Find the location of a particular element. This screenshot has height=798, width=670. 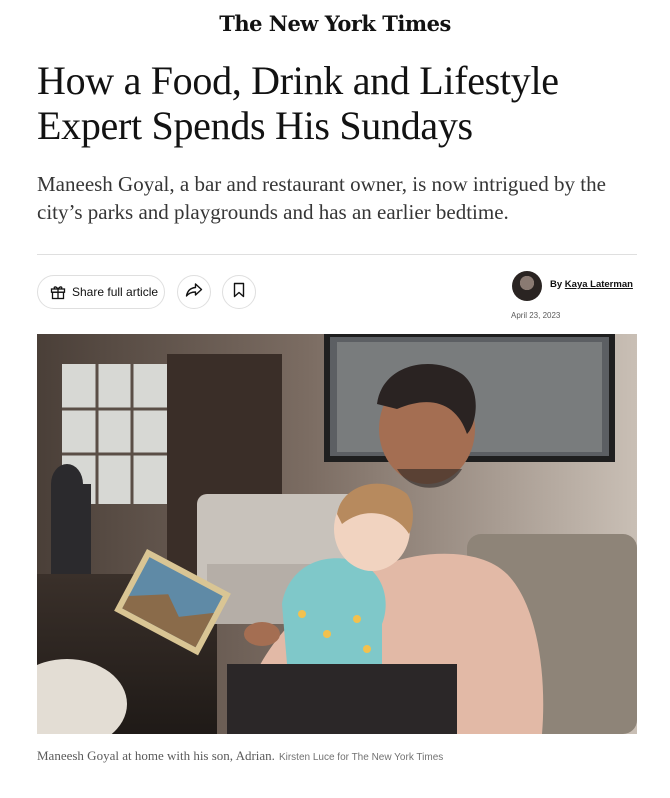

share-arrow-icon is located at coordinates (194, 292).